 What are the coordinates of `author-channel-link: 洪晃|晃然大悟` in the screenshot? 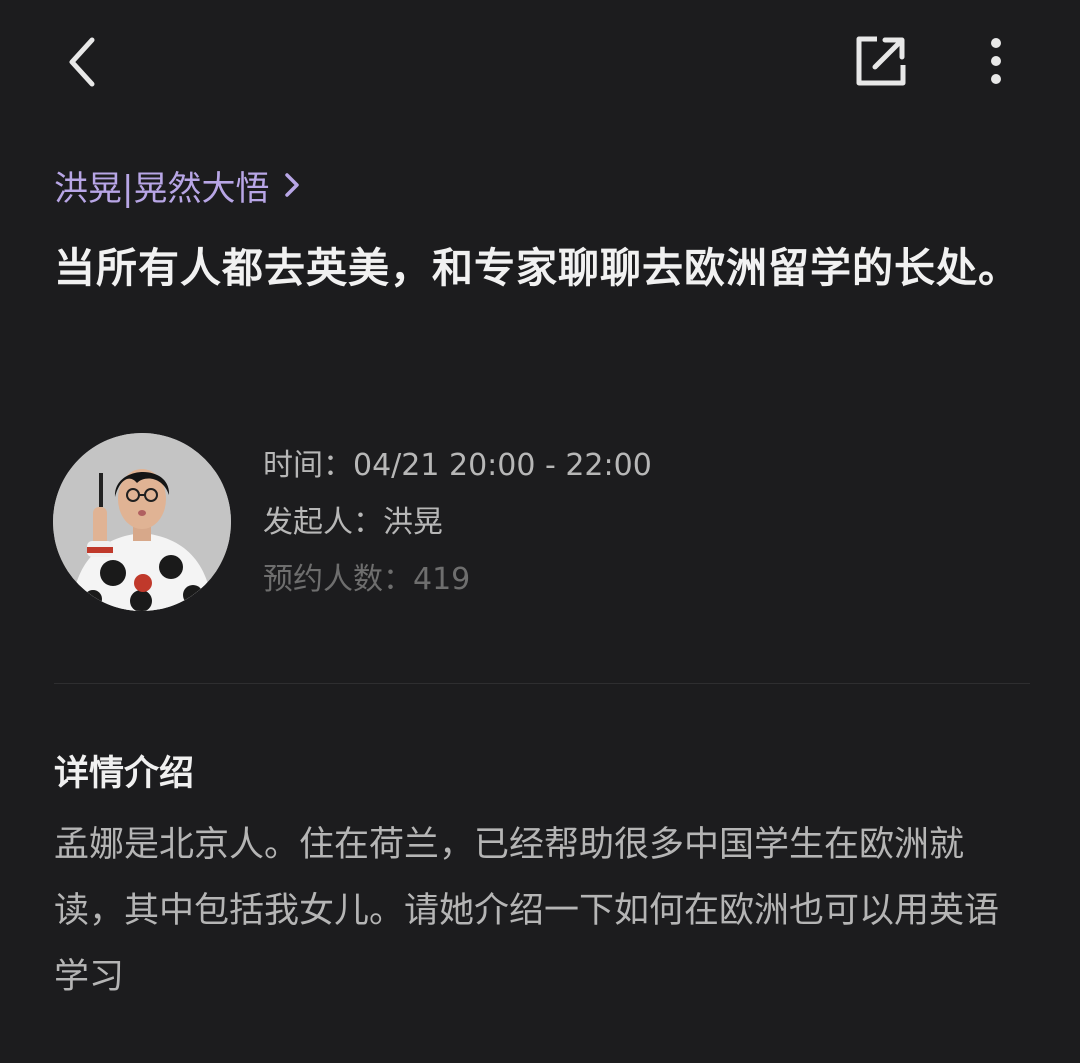 It's located at (177, 185).